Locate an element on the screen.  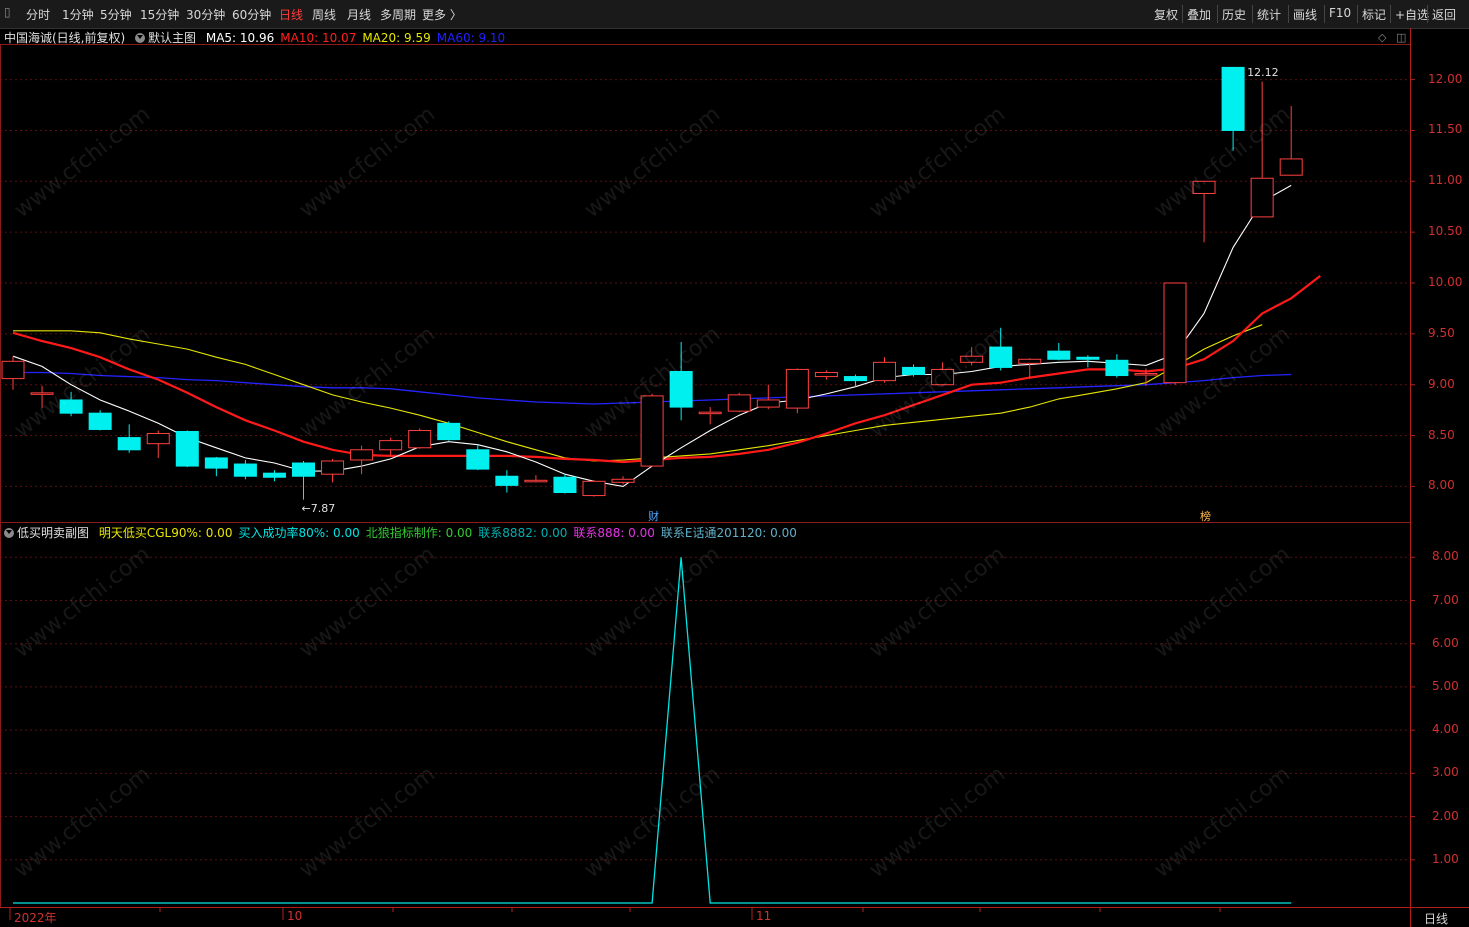
price-tick-label: 11.00 is located at coordinates (1445, 180).